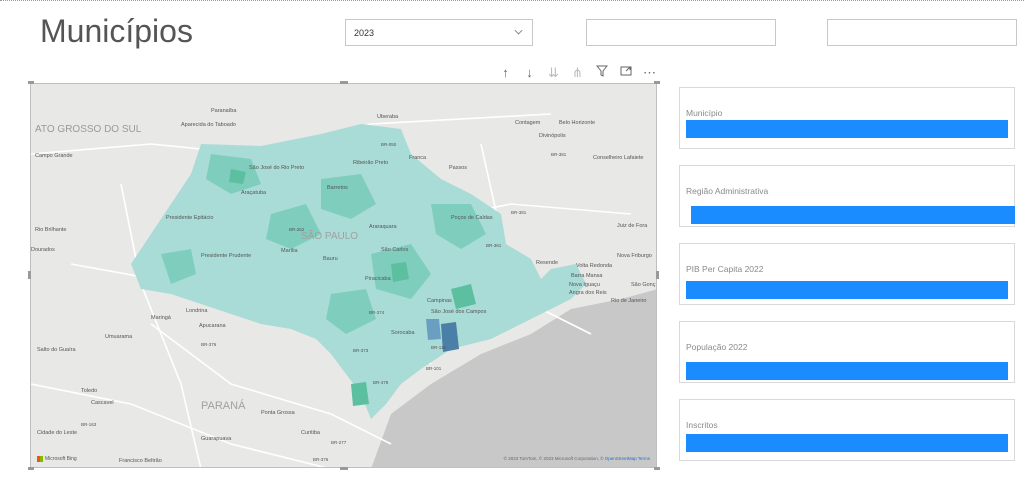 The image size is (1024, 484). I want to click on road-badge-br277: BR-277, so click(339, 442).